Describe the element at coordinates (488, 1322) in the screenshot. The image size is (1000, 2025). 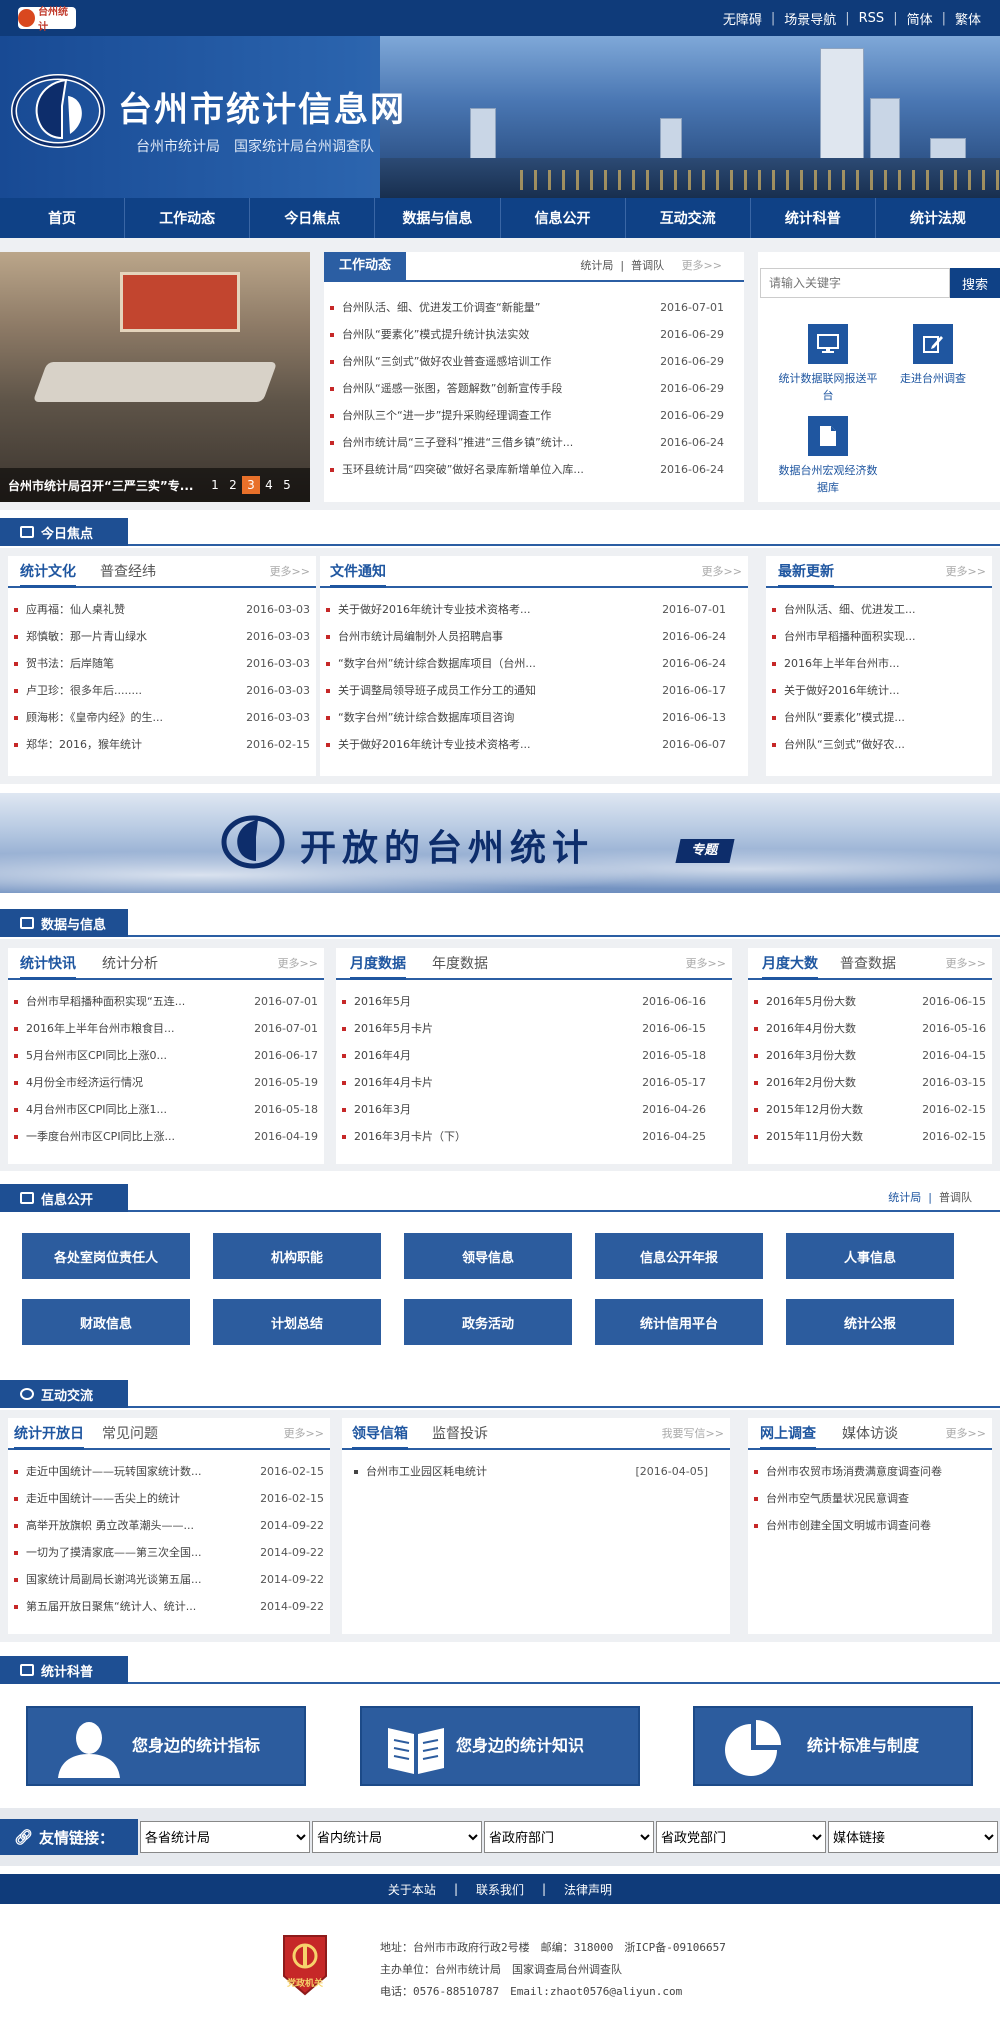
I see `button-activities: 政务活动` at that location.